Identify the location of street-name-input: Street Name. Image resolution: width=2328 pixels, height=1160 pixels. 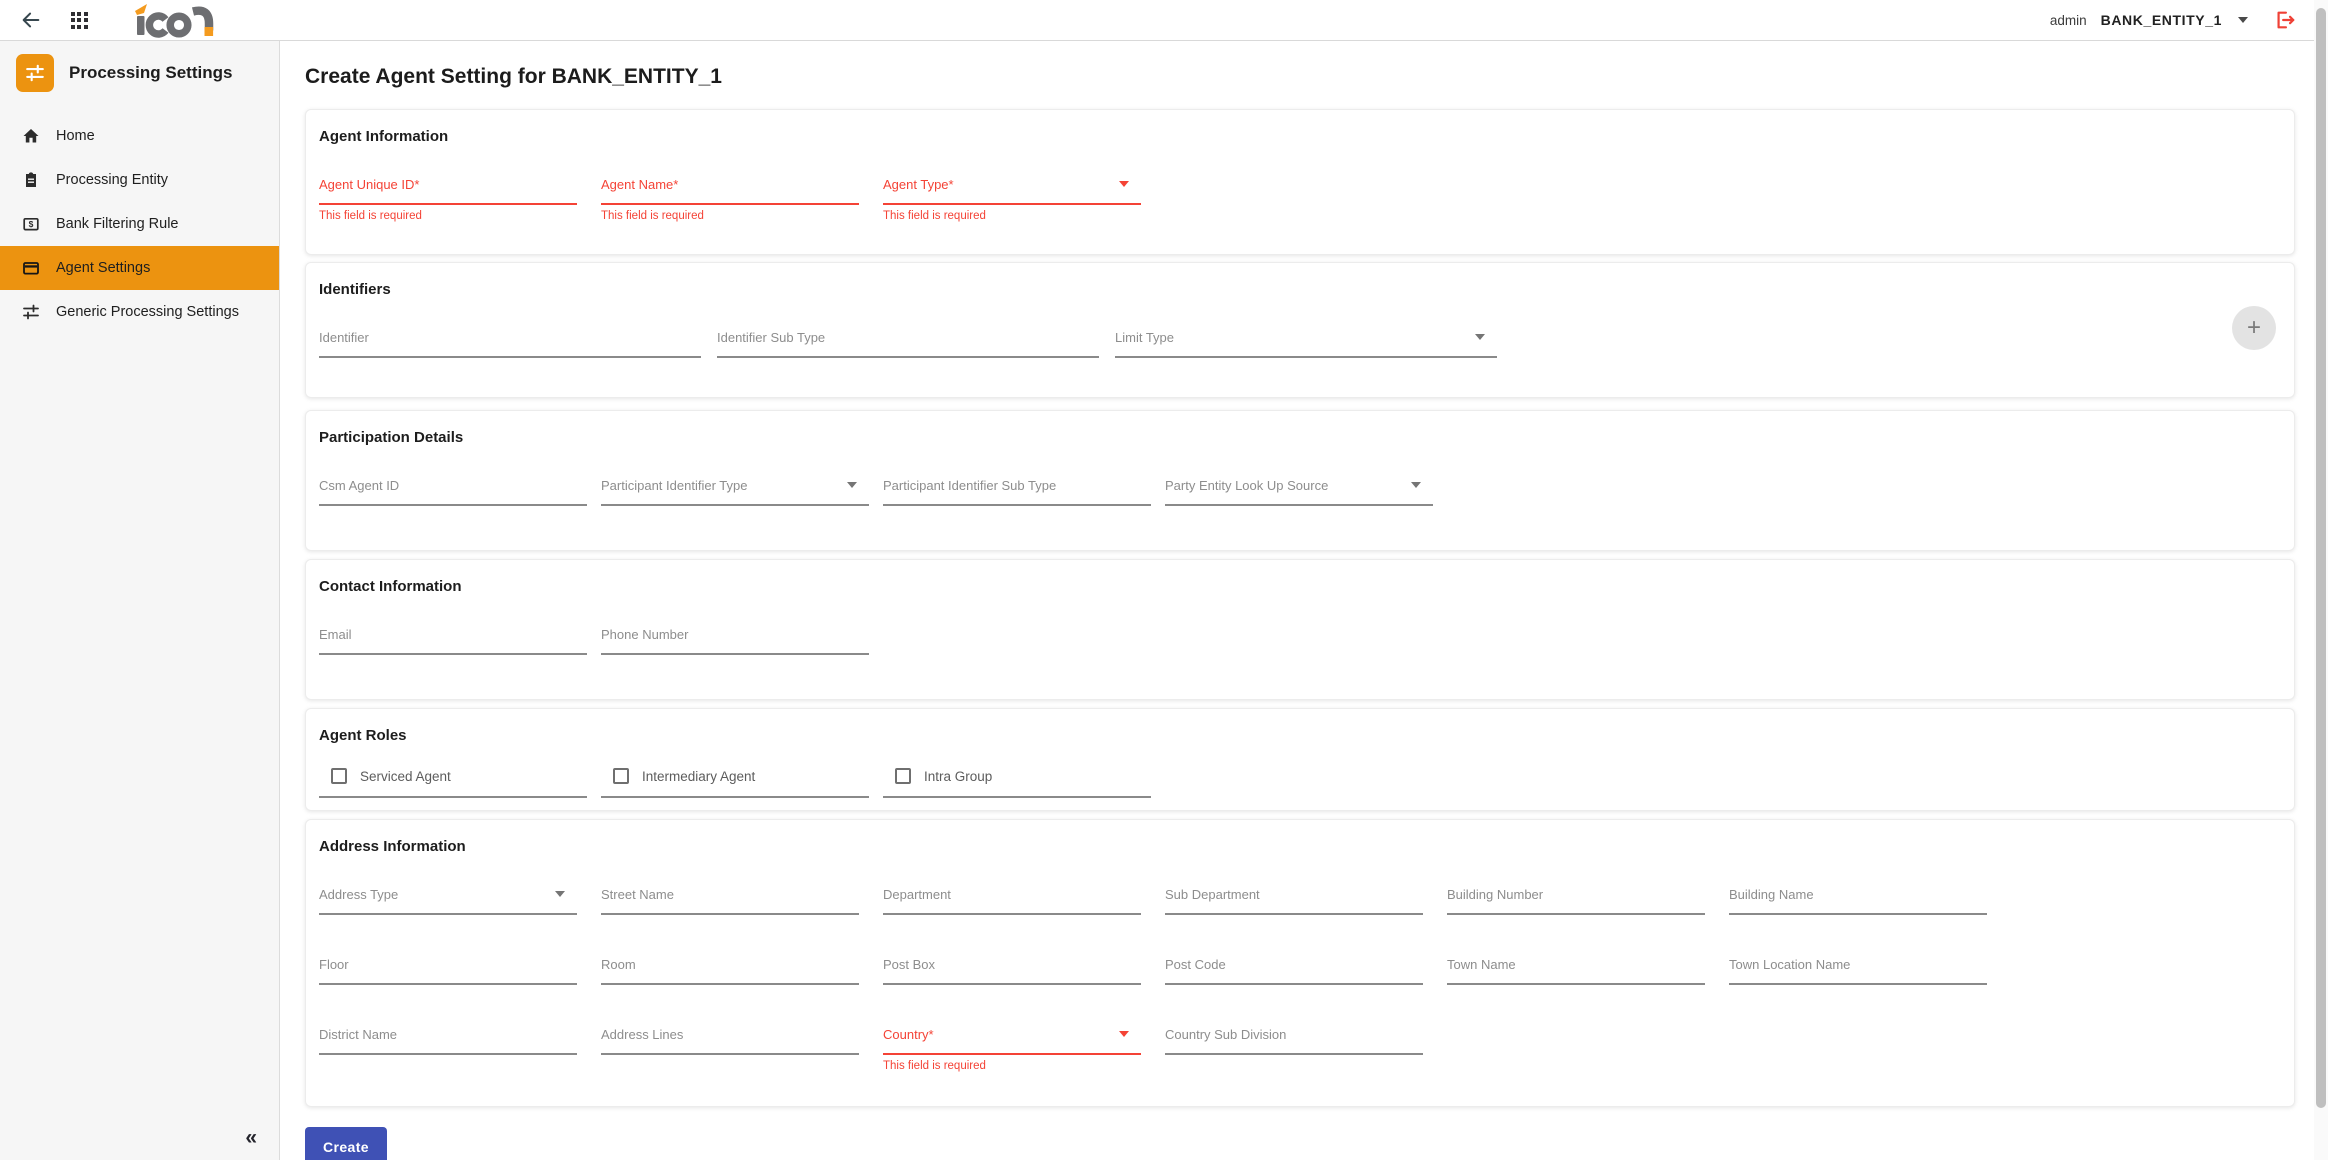
(730, 901).